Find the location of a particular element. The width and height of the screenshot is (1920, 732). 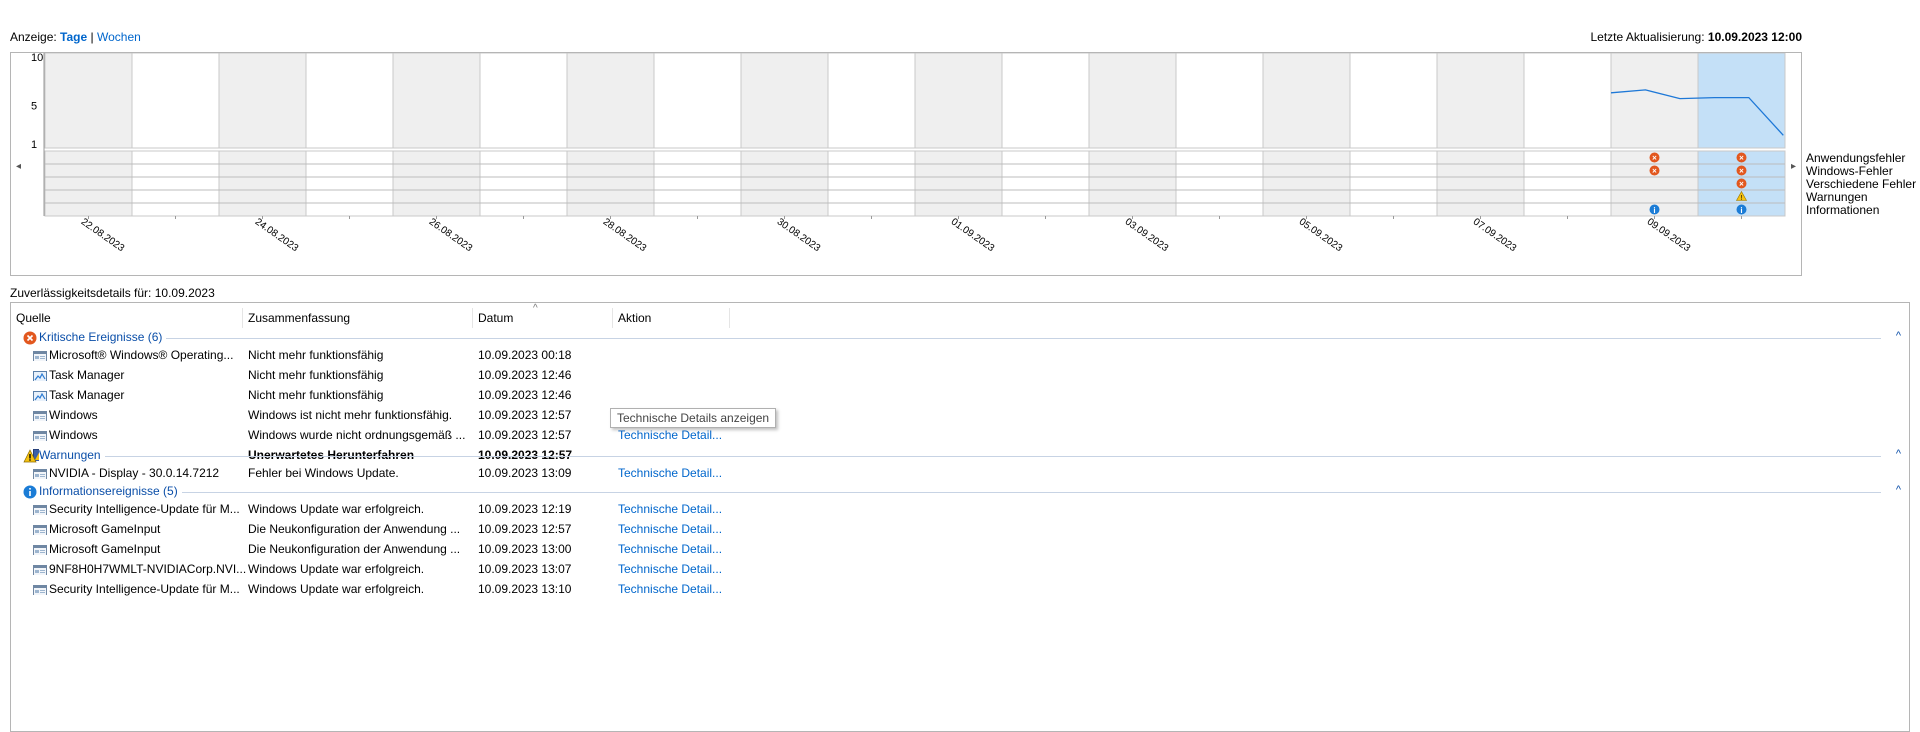

column-action: Aktion is located at coordinates (671, 318).